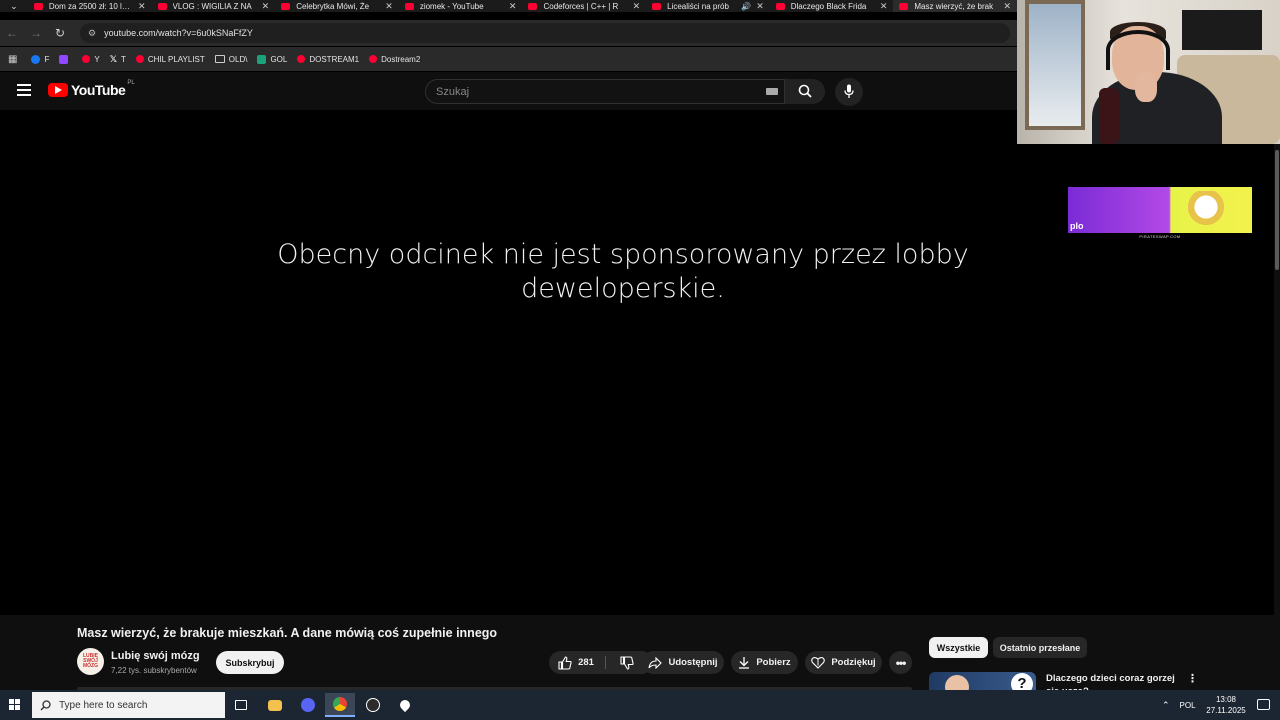 The height and width of the screenshot is (720, 1280). Describe the element at coordinates (832, 6) in the screenshot. I see `browser-tab: Dlaczego Black Frida ✕` at that location.